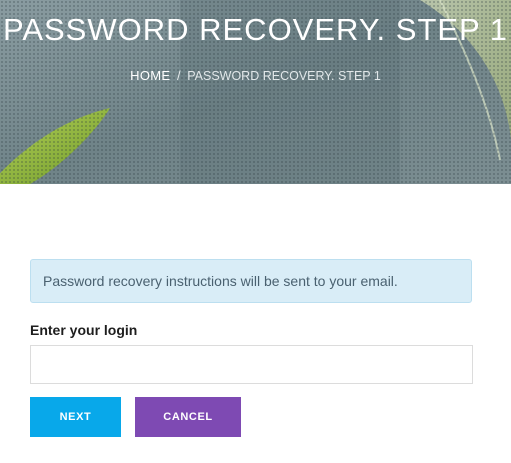 Image resolution: width=511 pixels, height=463 pixels. I want to click on login-input, so click(251, 364).